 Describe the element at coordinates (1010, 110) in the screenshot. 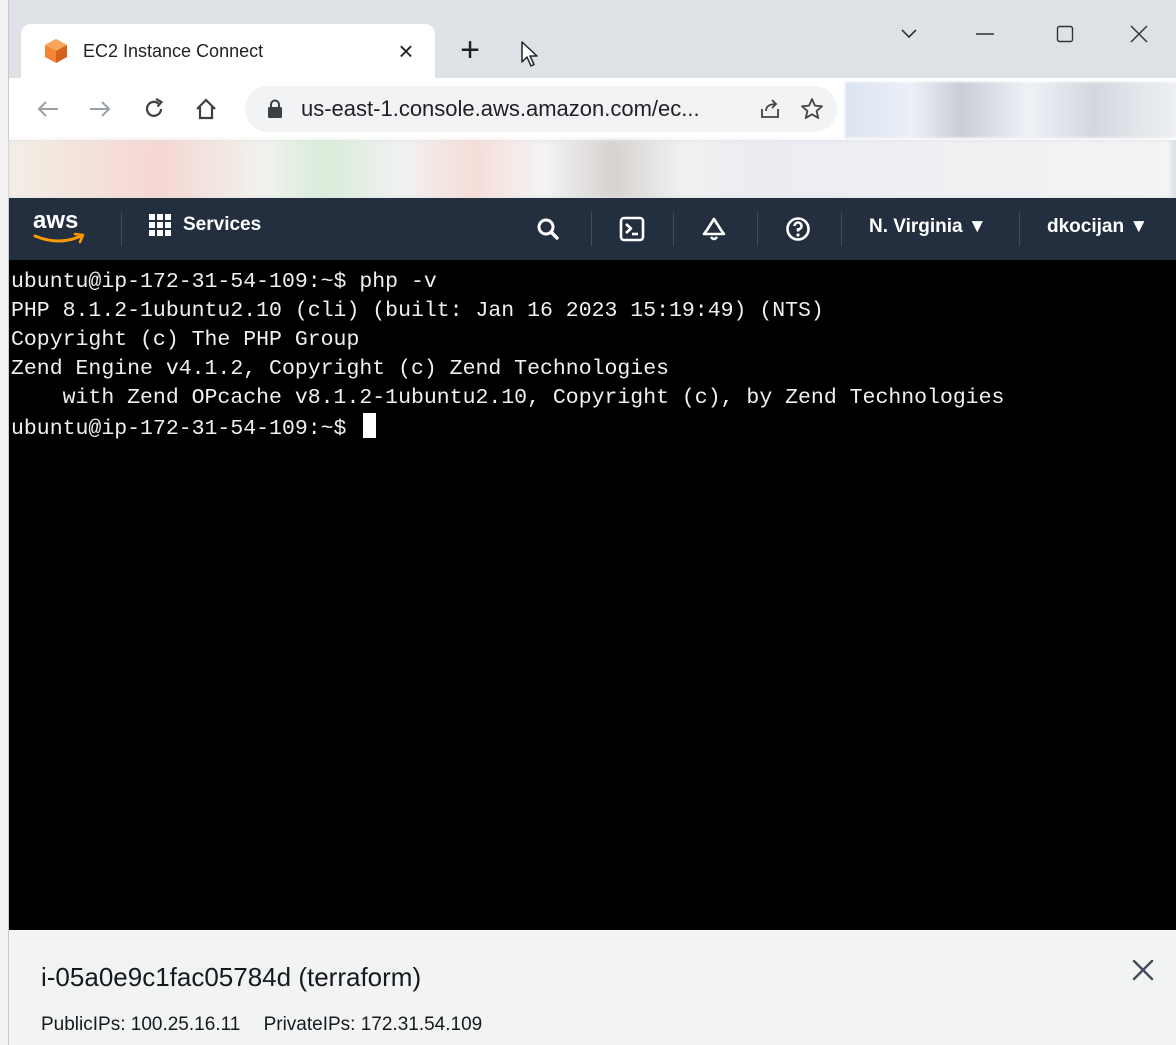

I see `blurred-extensions-area` at that location.